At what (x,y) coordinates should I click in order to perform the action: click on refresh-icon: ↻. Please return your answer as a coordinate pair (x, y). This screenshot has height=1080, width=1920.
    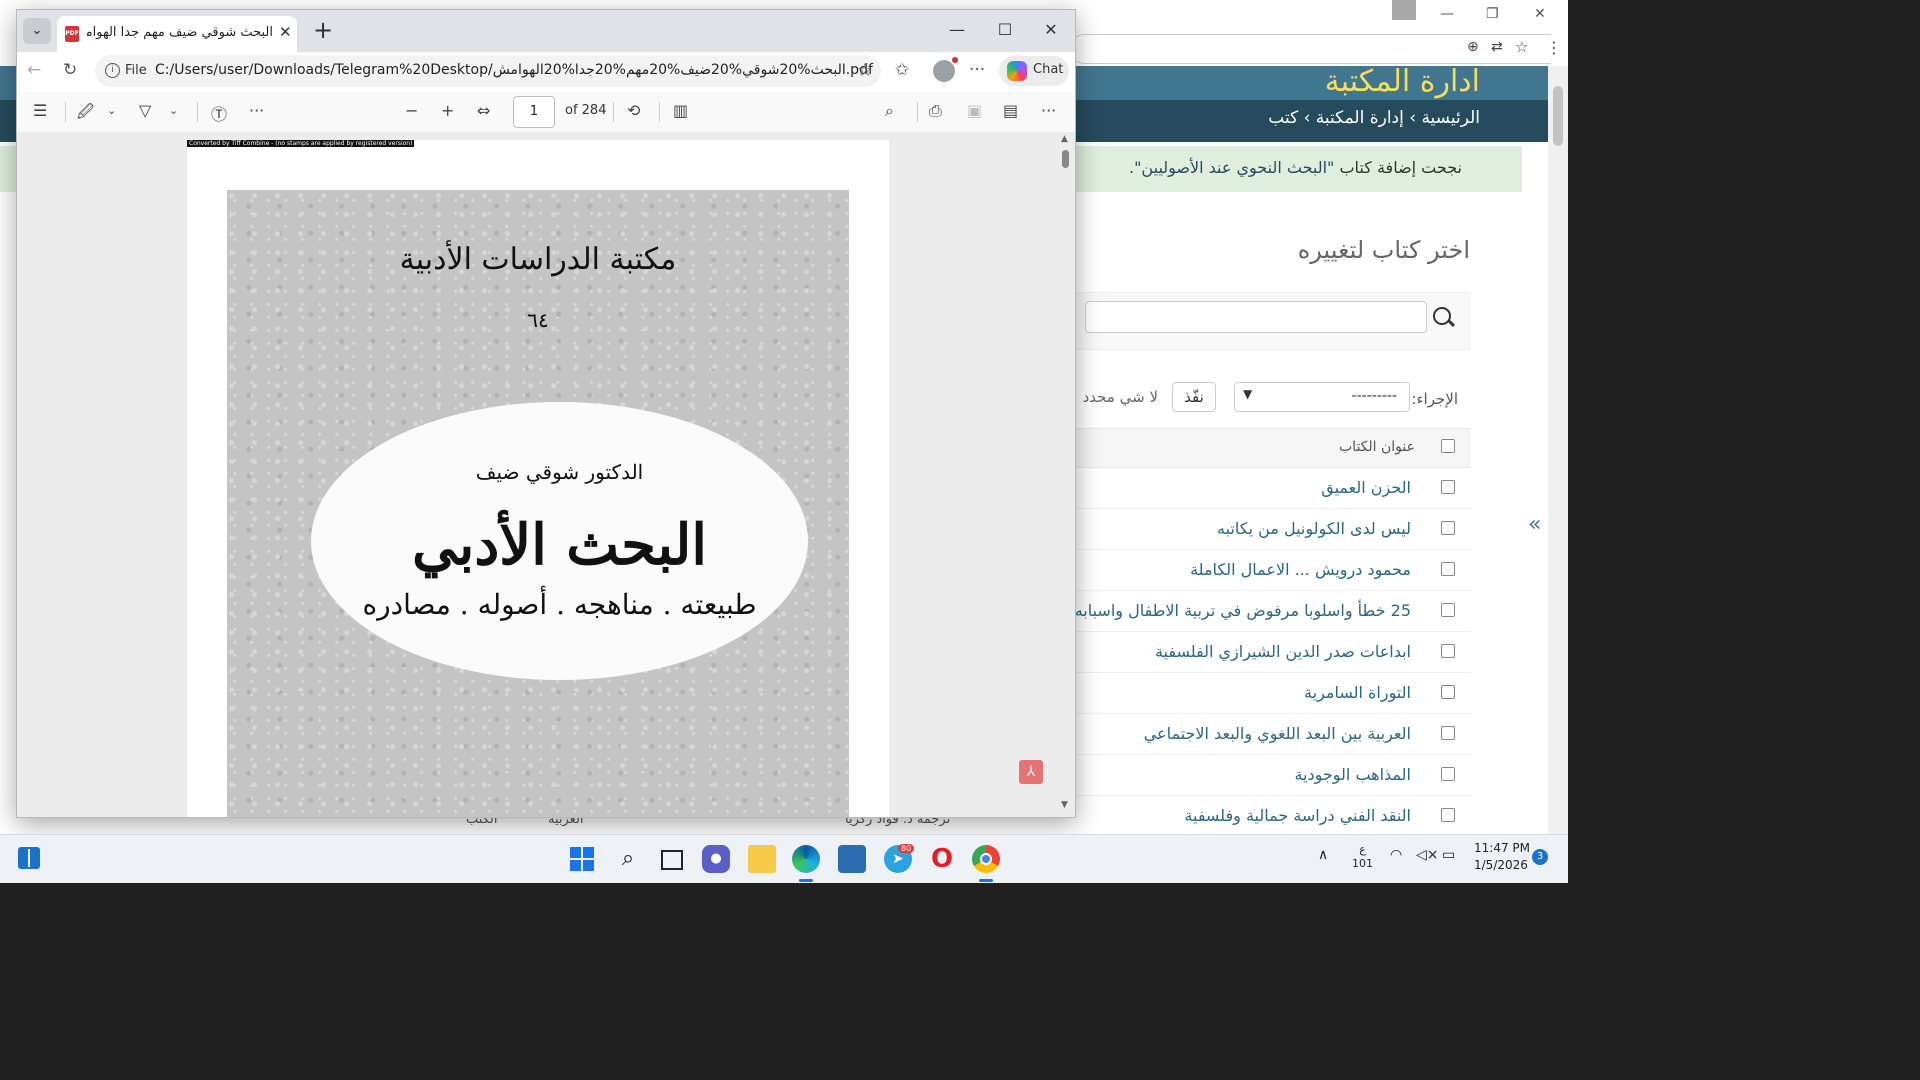
    Looking at the image, I should click on (70, 70).